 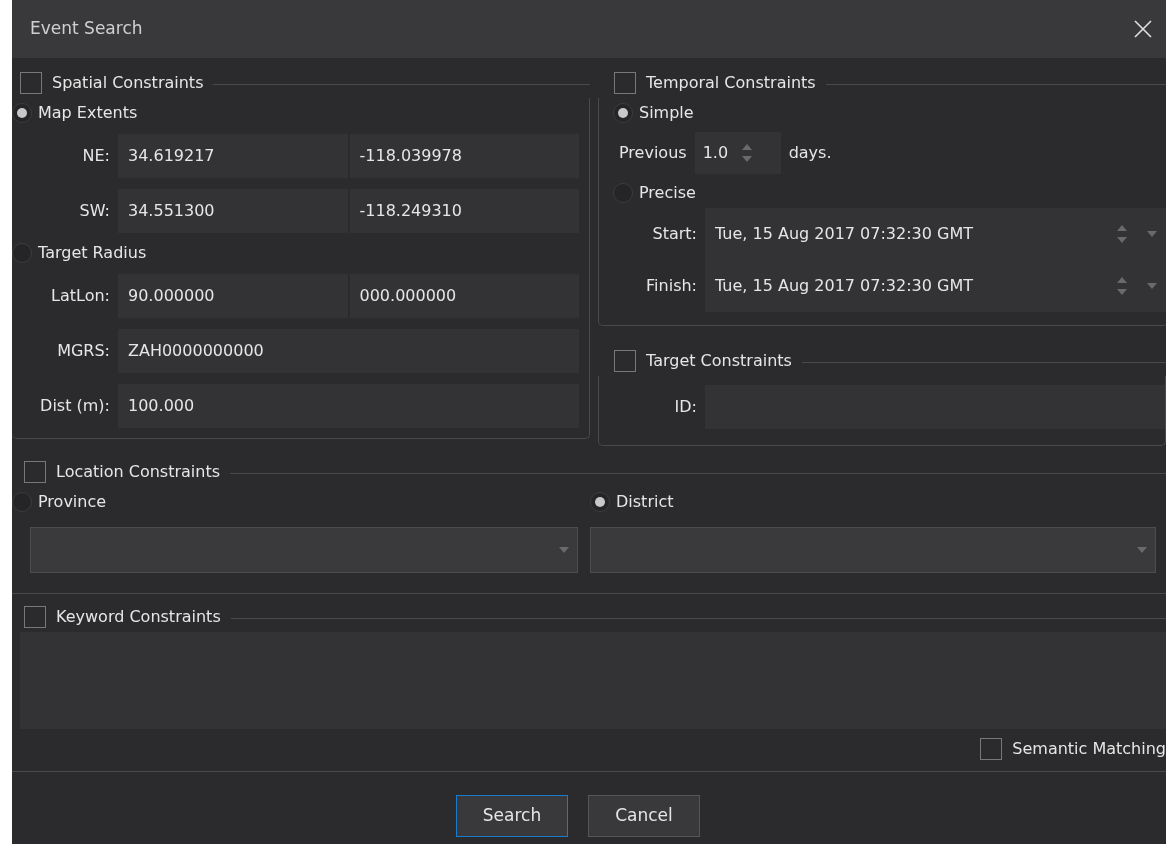 I want to click on field-label: Start:, so click(x=674, y=234).